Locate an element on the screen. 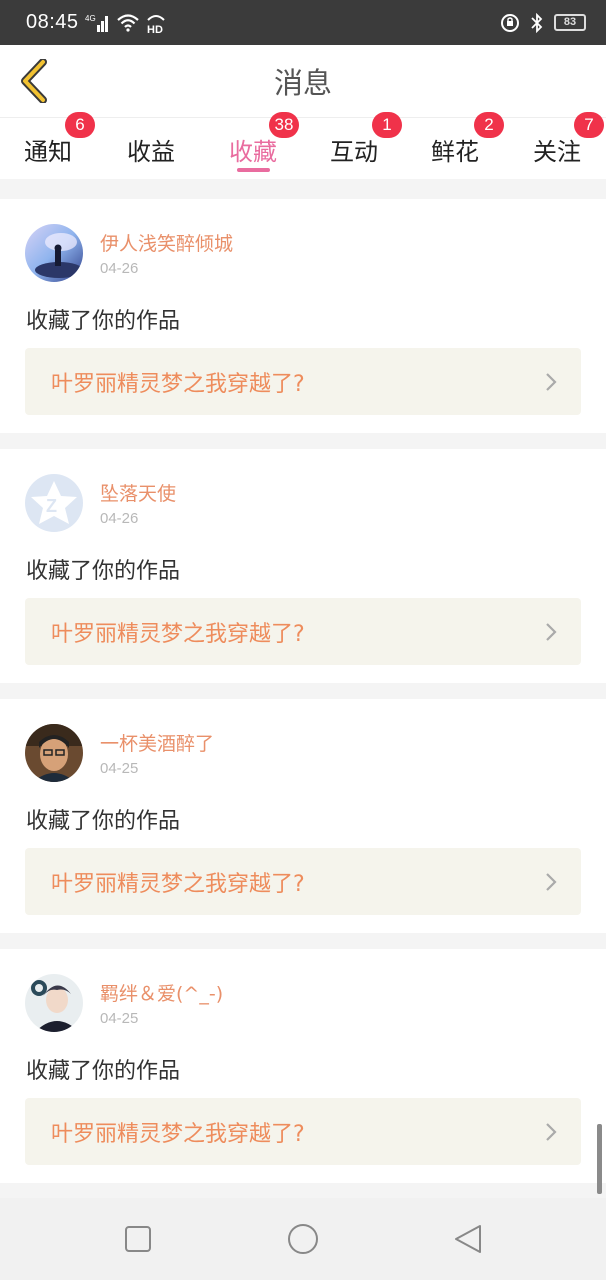 This screenshot has width=606, height=1280. avatar: Z is located at coordinates (54, 503).